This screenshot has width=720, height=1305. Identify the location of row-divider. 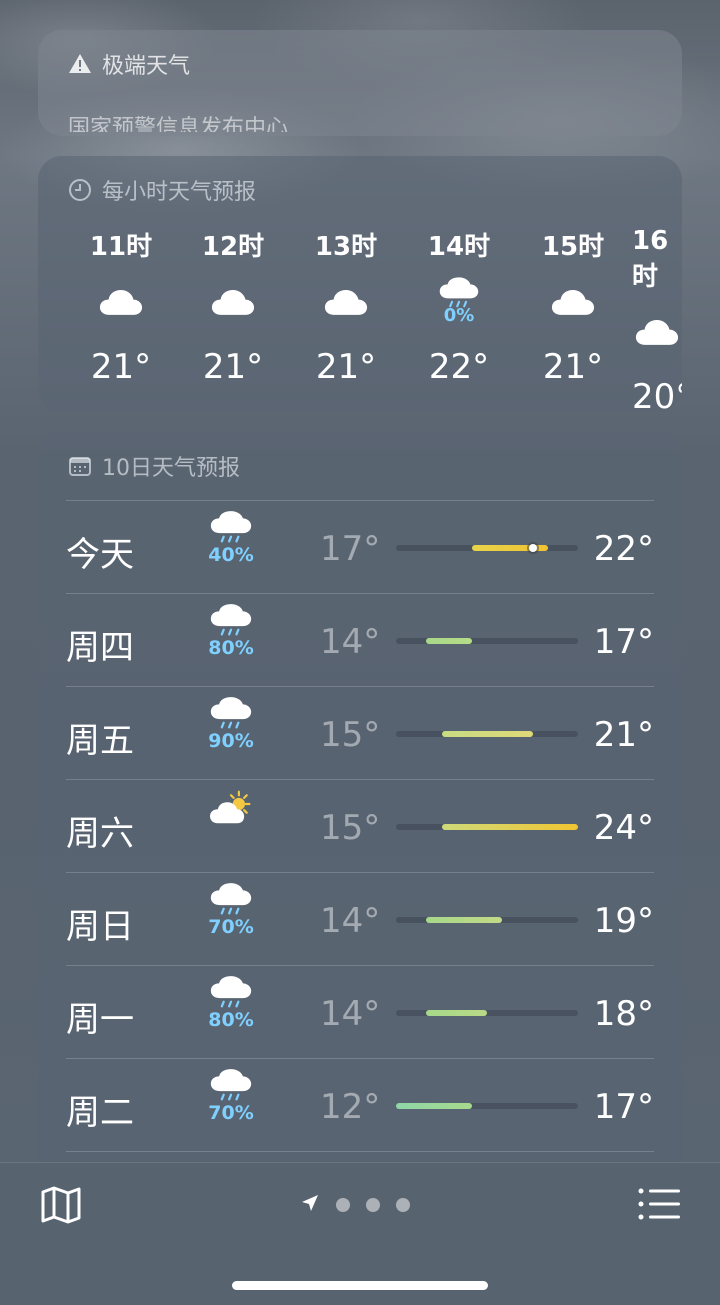
(360, 1151).